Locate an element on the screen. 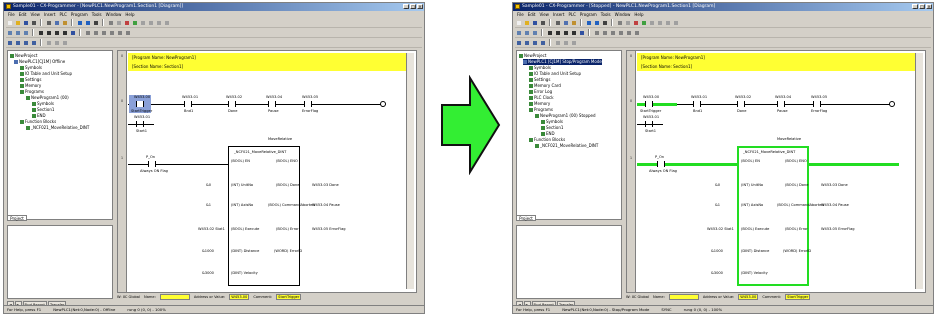  menu-window: Window is located at coordinates (623, 14).